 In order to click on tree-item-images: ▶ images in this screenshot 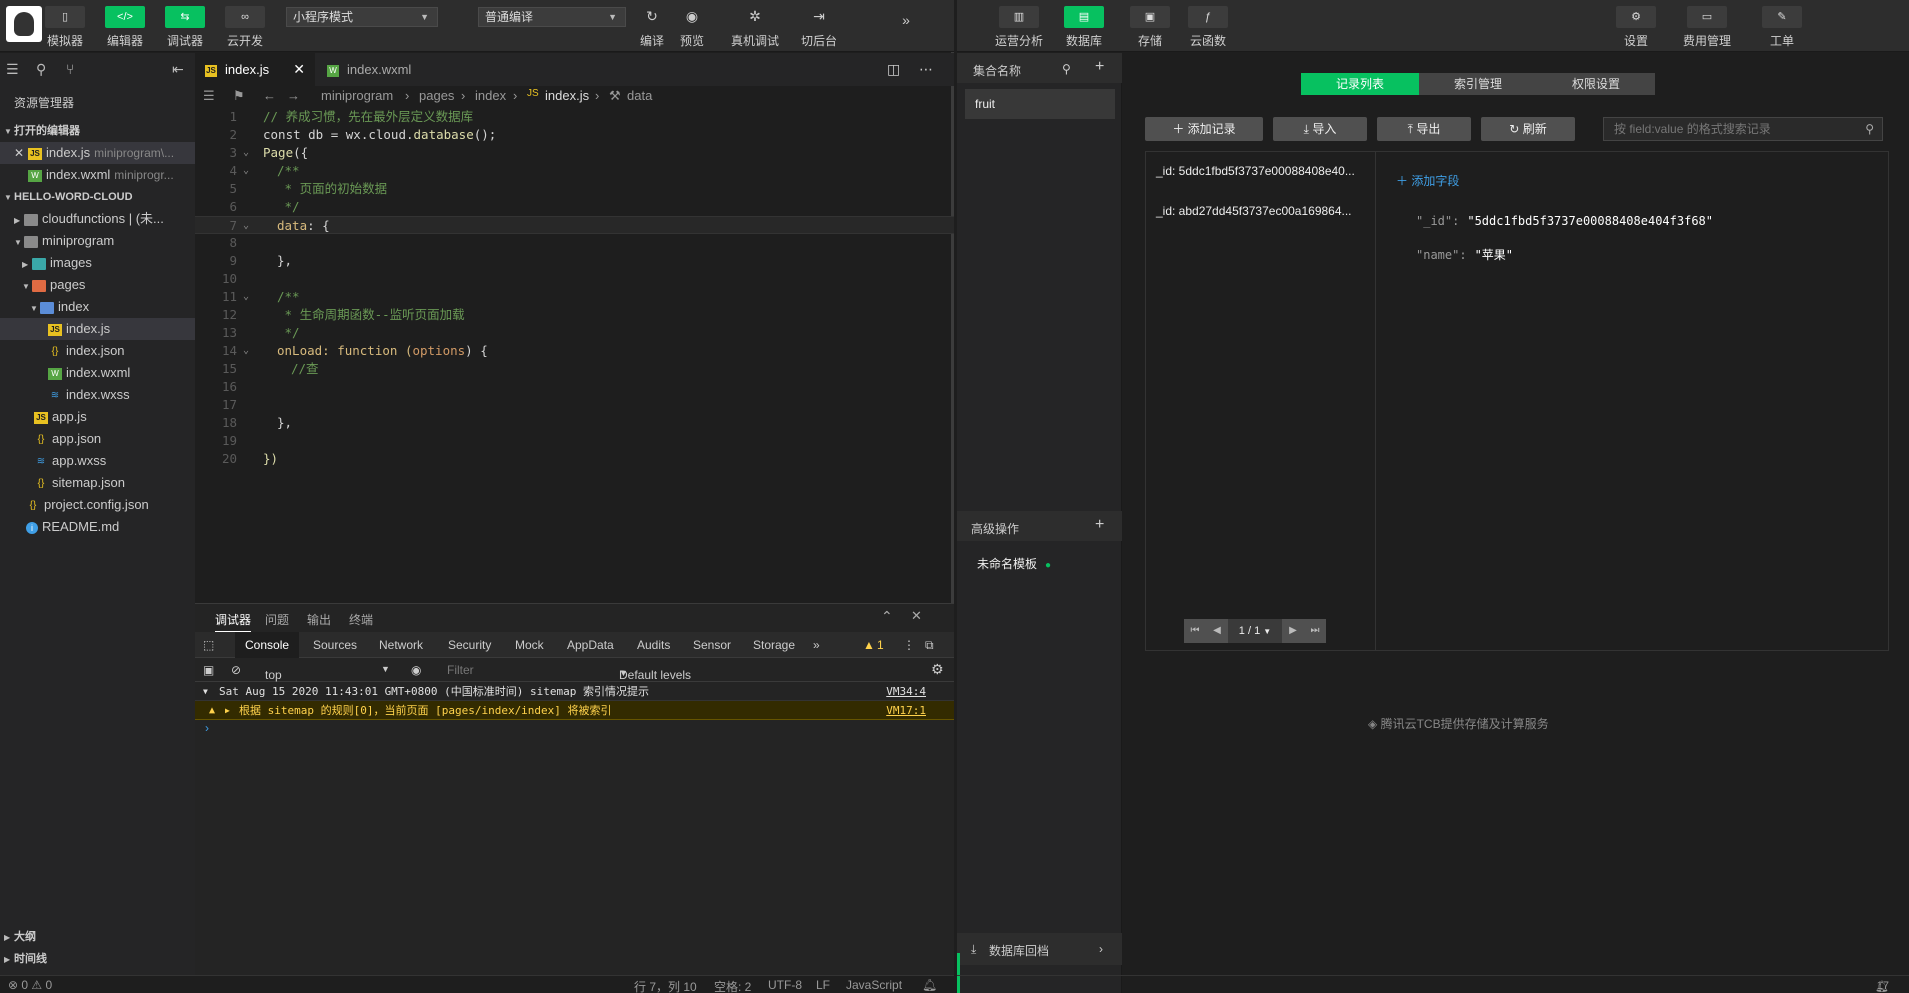, I will do `click(97, 263)`.